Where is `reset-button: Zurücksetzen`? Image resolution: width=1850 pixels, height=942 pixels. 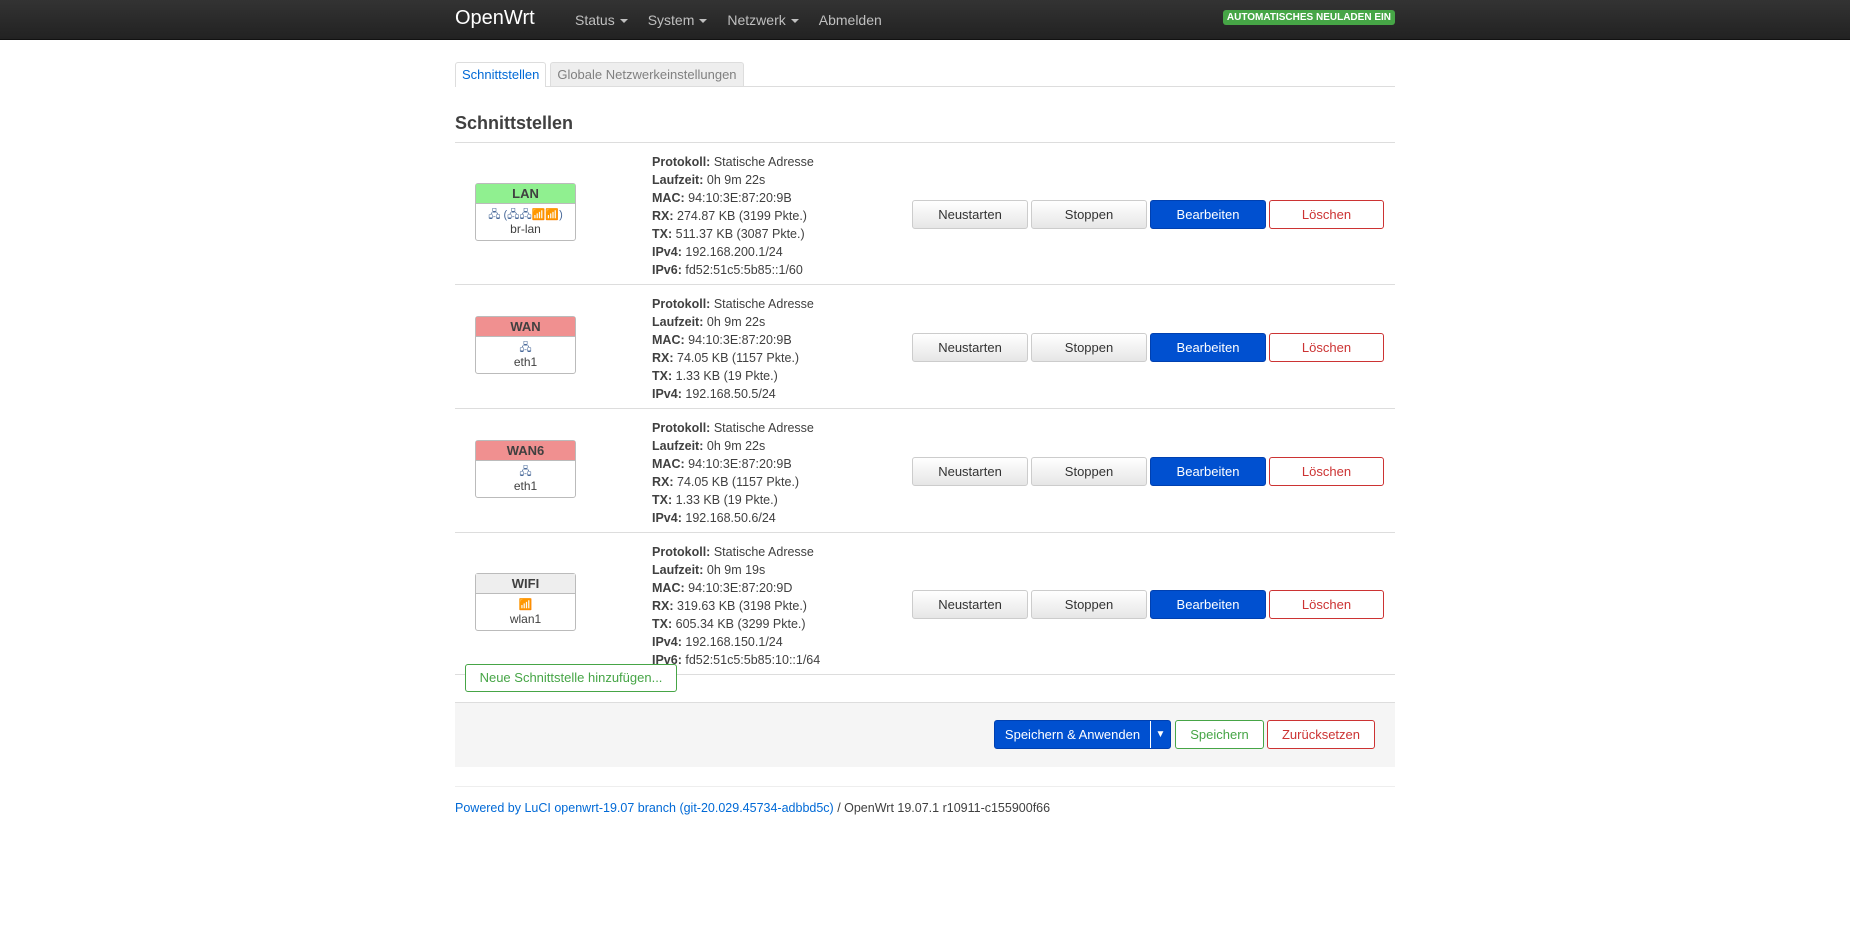 reset-button: Zurücksetzen is located at coordinates (1321, 734).